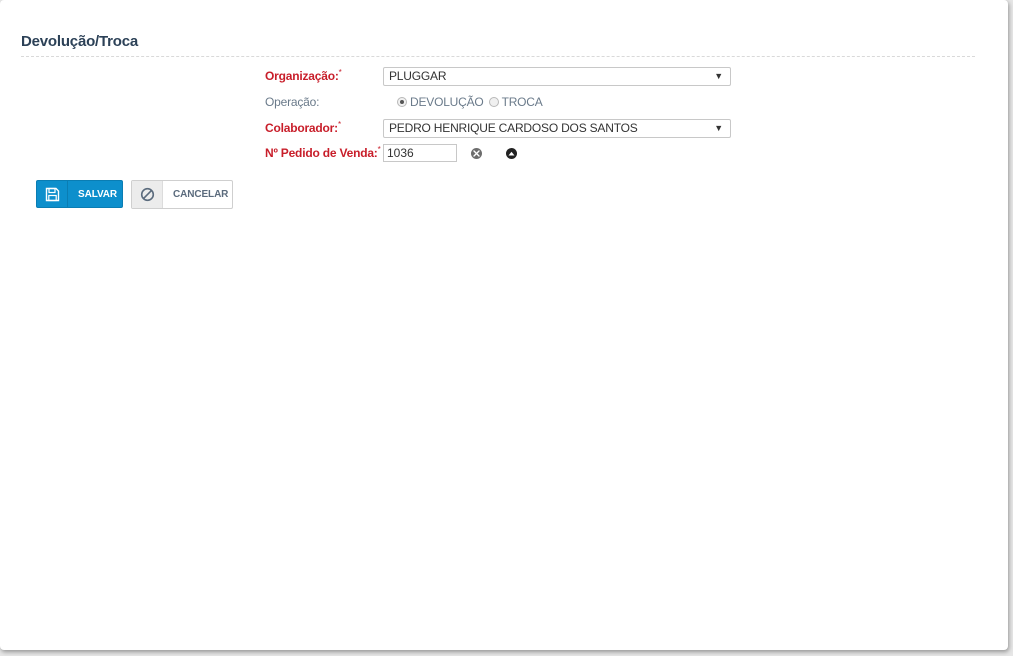  I want to click on close-glyph, so click(476, 153).